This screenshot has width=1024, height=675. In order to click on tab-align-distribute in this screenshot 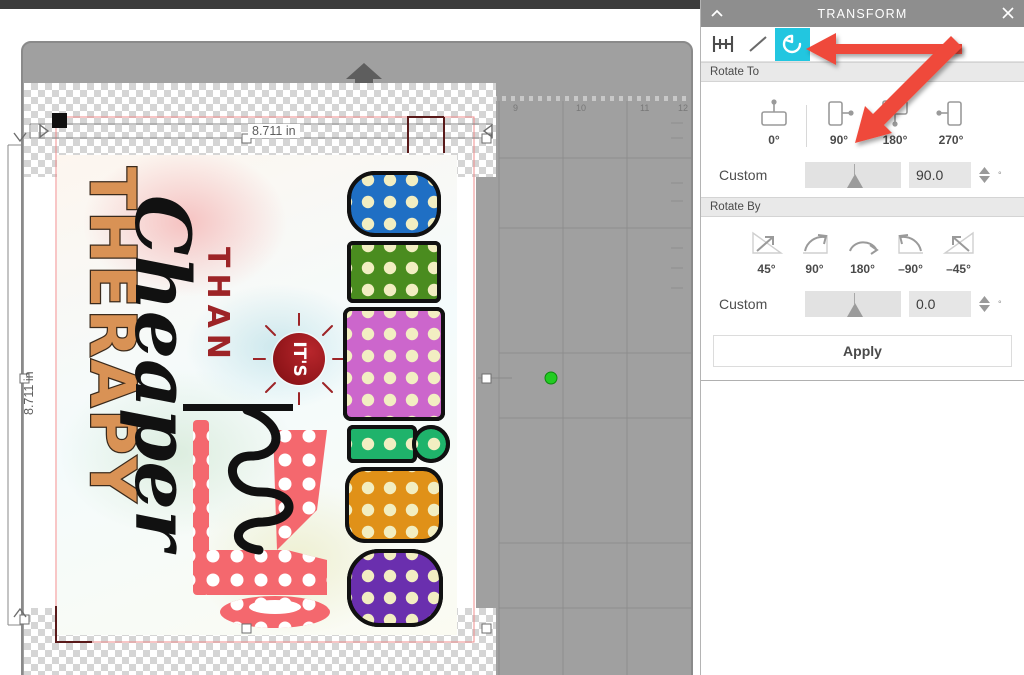, I will do `click(722, 44)`.